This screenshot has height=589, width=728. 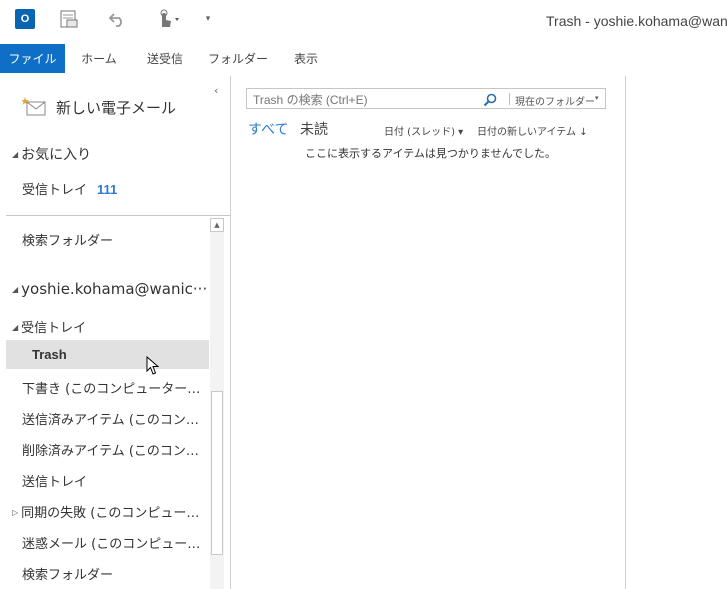 What do you see at coordinates (114, 387) in the screenshot?
I see `sidebar-item-drafts: 下書き (このコンピューターのみ)` at bounding box center [114, 387].